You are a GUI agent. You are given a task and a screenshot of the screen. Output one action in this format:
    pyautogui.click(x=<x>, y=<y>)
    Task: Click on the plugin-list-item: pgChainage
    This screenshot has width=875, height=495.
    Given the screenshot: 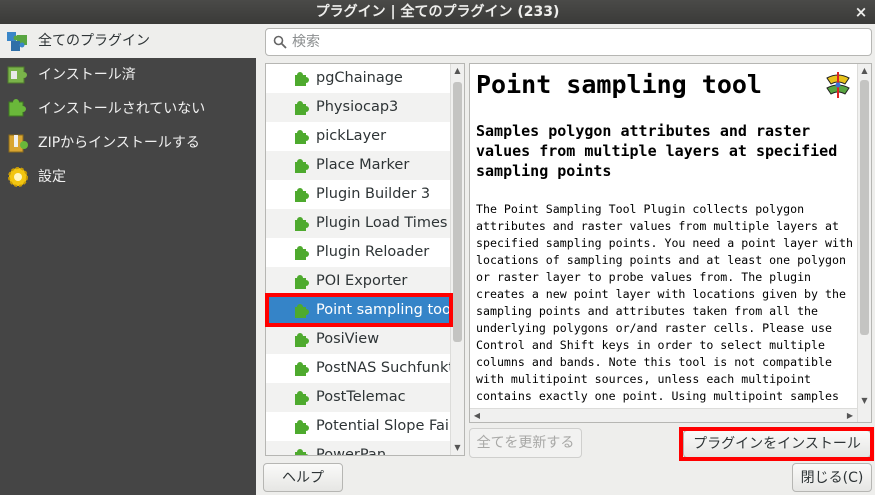 What is the action you would take?
    pyautogui.click(x=358, y=78)
    